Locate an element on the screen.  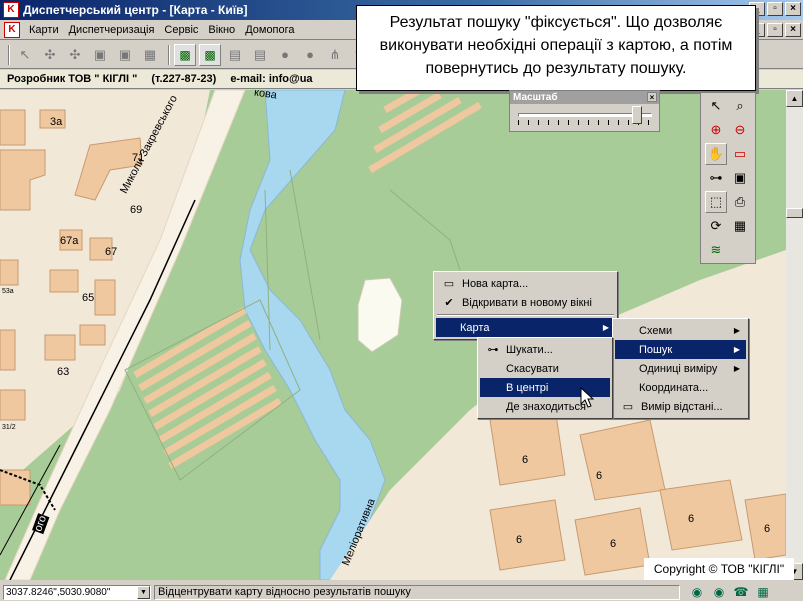
developer-name: Розробник ТОВ " КІГЛІ " is located at coordinates (72, 79).